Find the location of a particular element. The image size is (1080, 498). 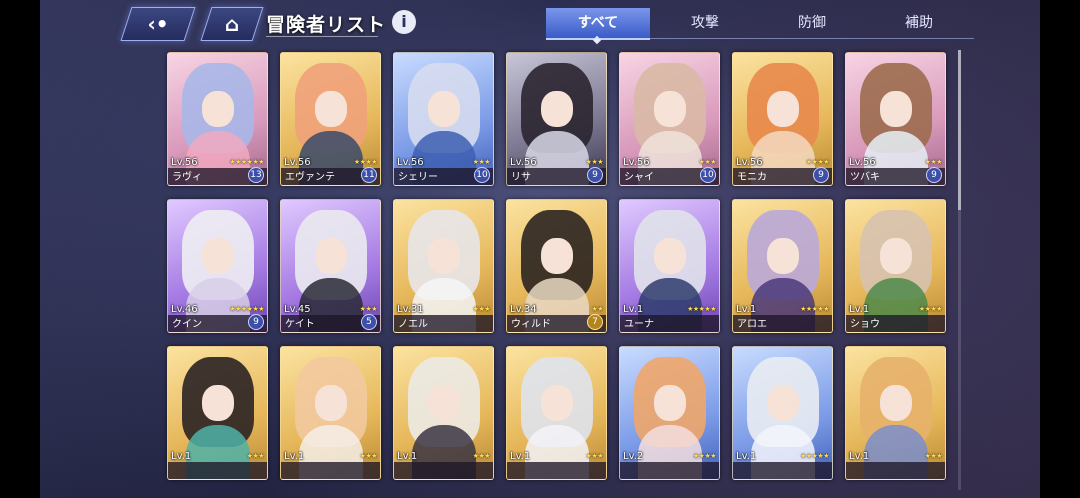

adventurer-card: Lv.34 ★★ ウィルド 7 is located at coordinates (556, 266).